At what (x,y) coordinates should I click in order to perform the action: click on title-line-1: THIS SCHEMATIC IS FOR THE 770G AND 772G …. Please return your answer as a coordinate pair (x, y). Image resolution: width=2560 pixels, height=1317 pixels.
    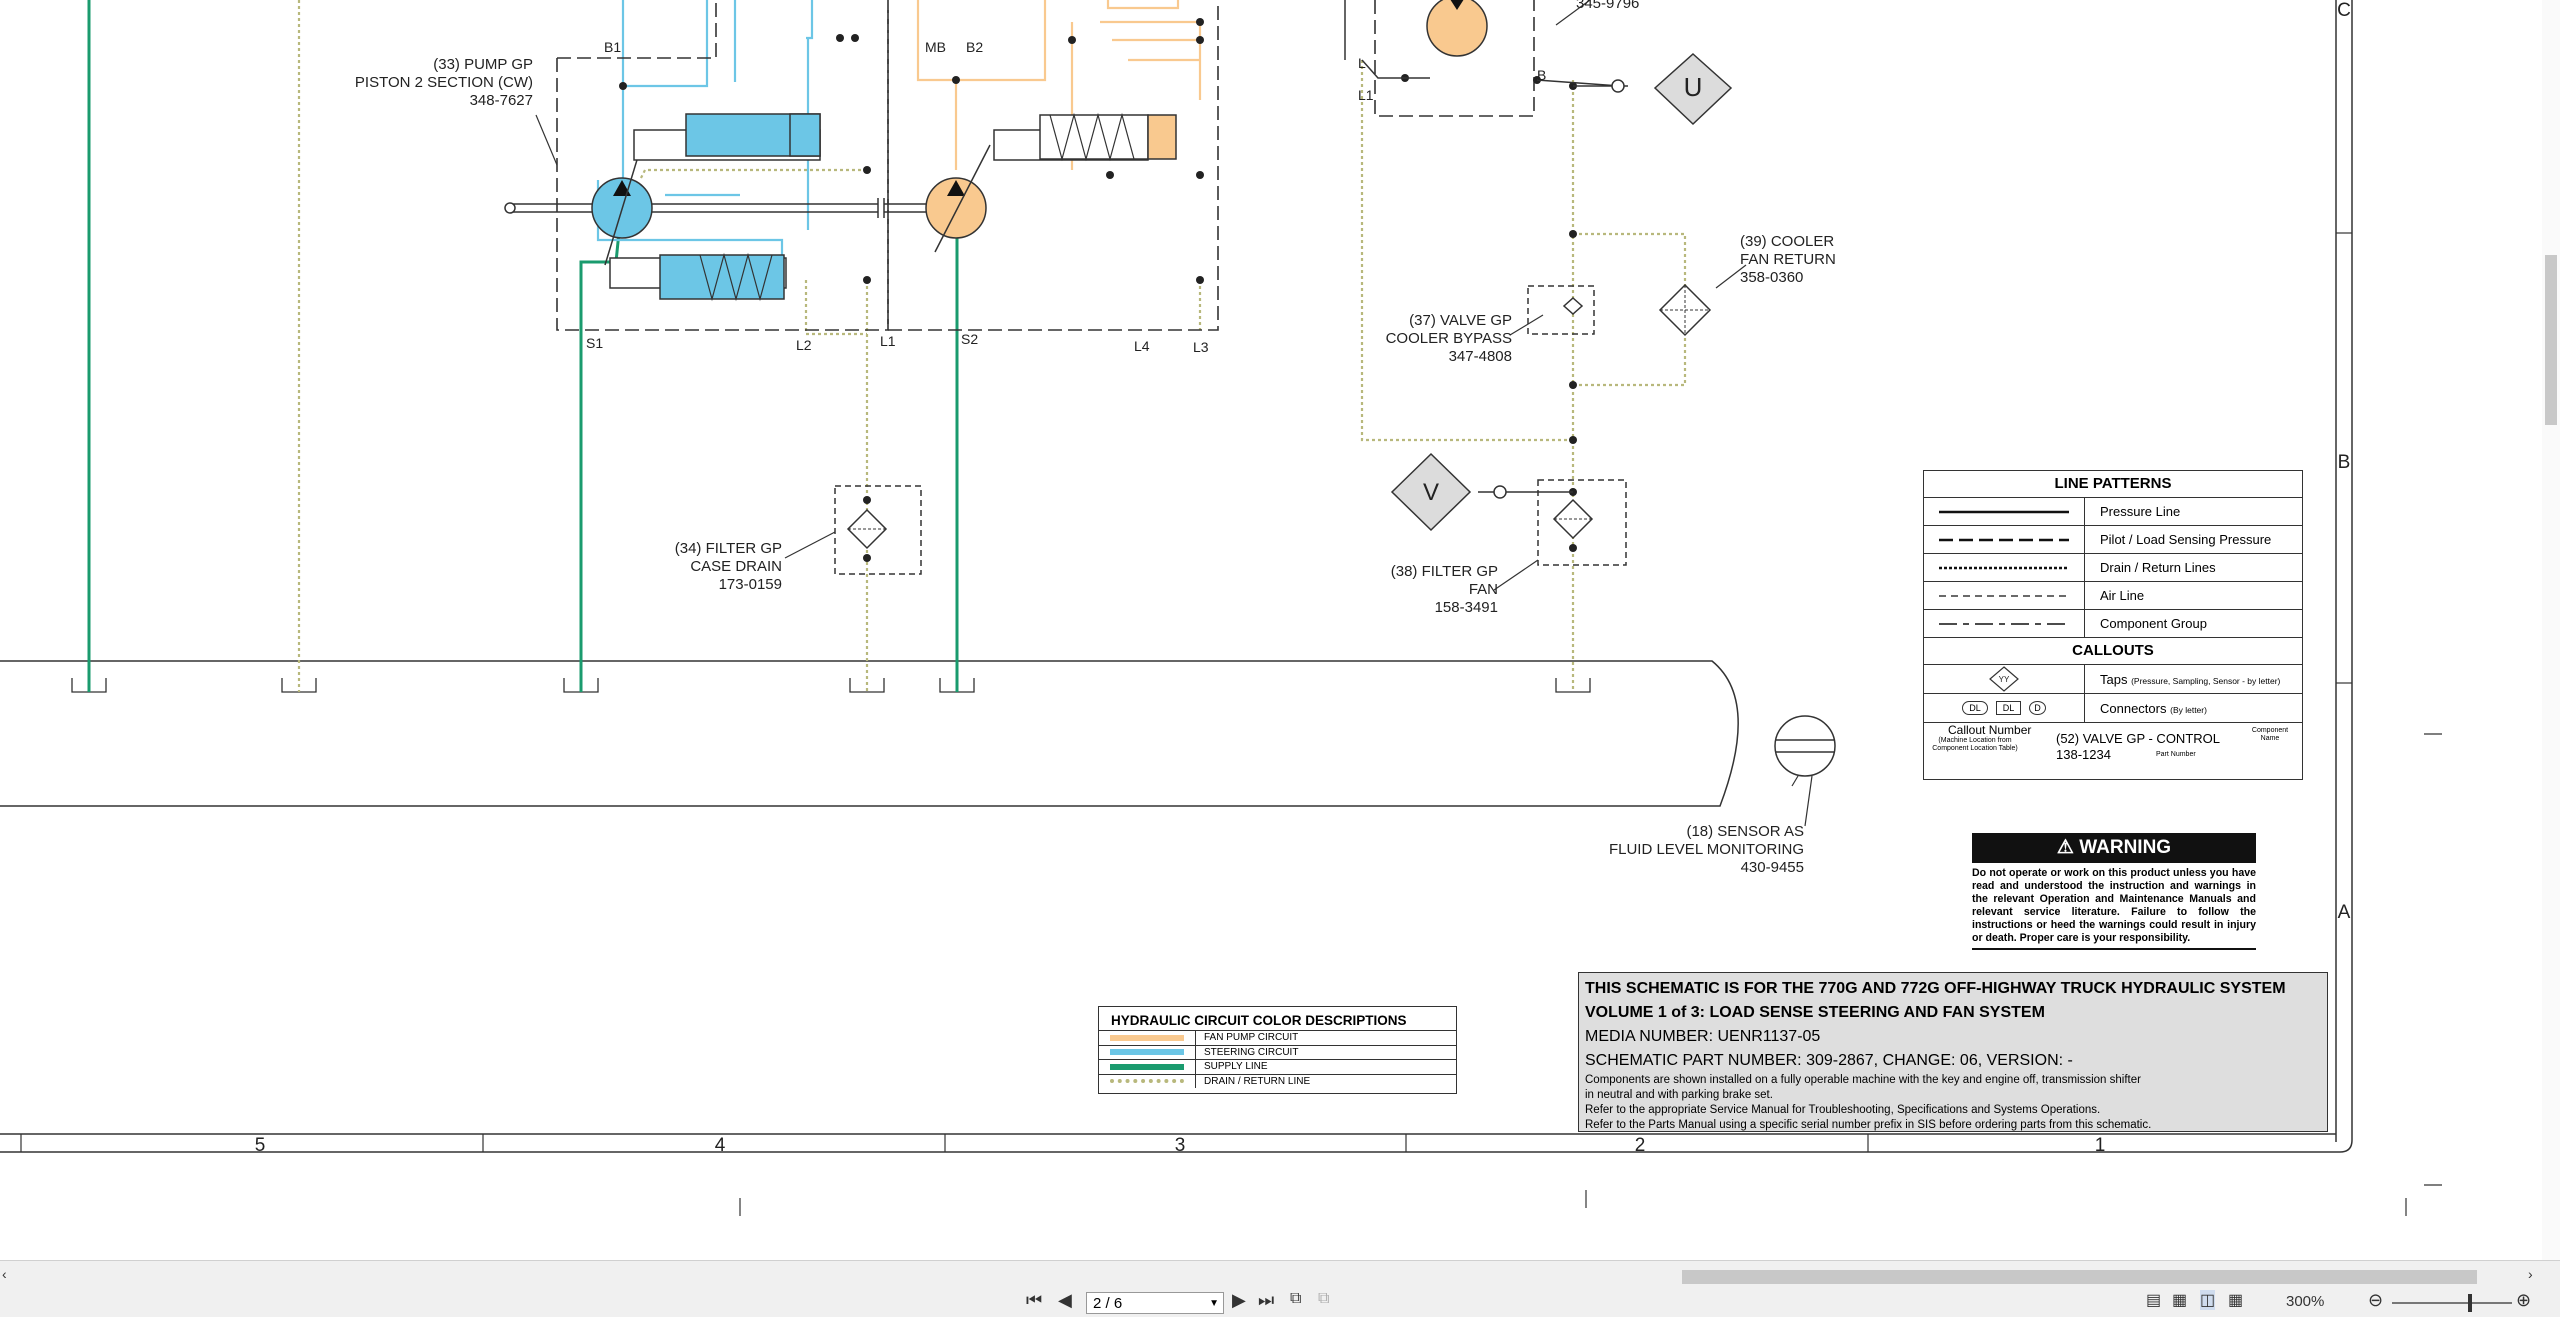
    Looking at the image, I should click on (1935, 988).